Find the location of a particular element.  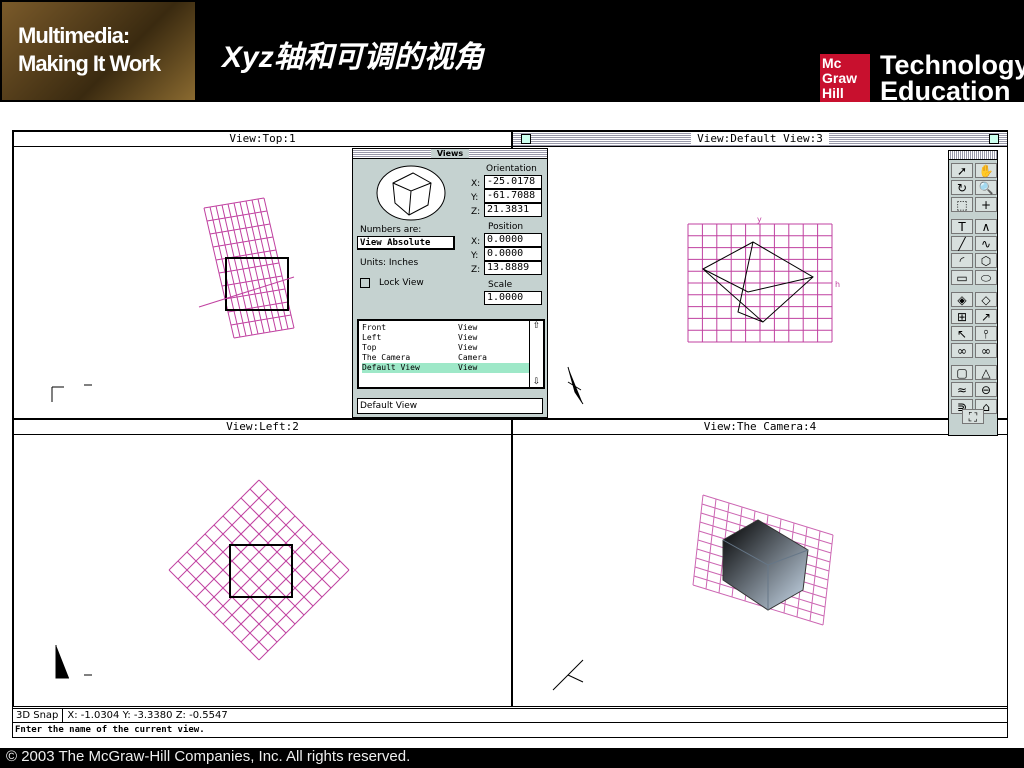

text-tool-icon: T is located at coordinates (962, 226).